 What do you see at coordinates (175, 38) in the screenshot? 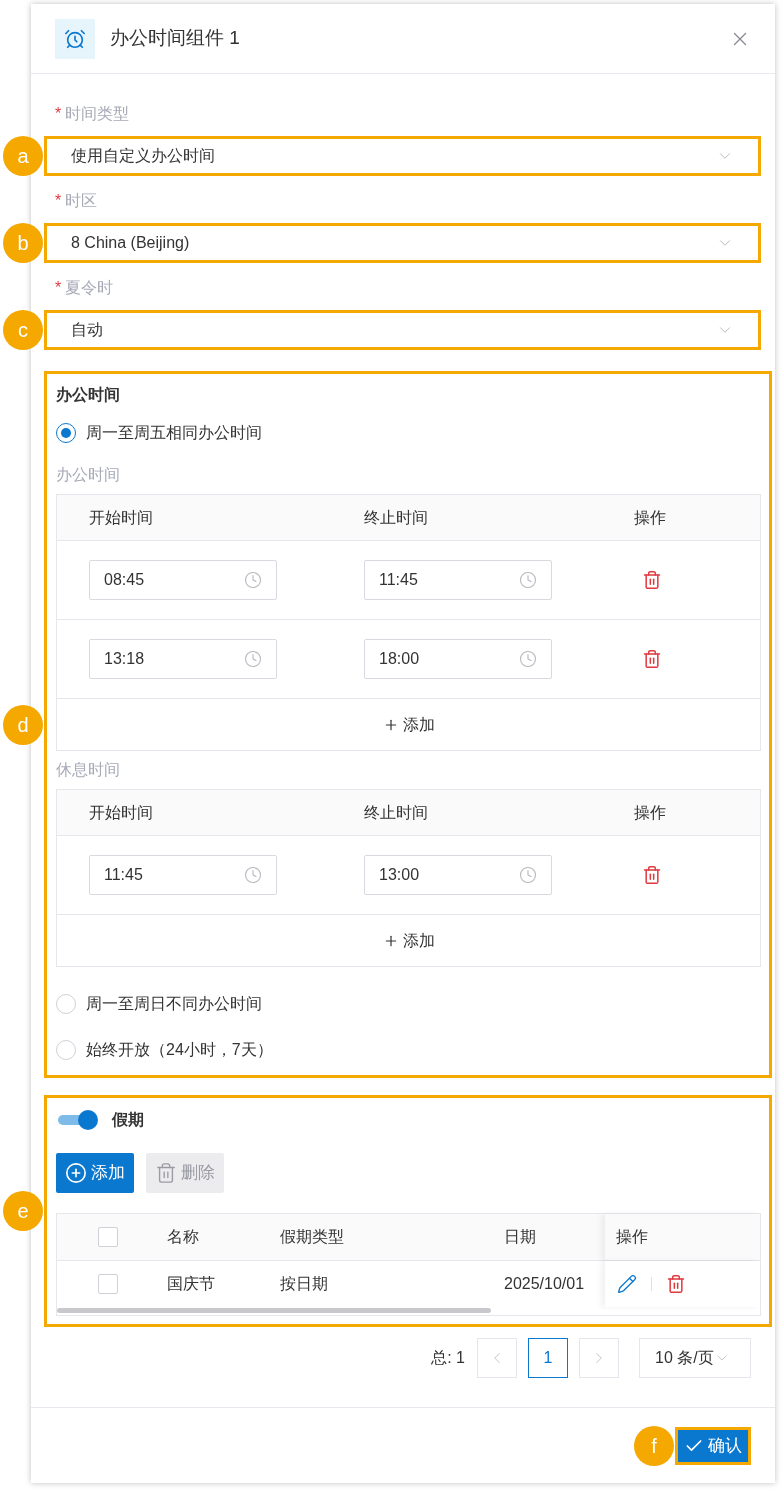
I see `dialog-title: 办公时间组件 1` at bounding box center [175, 38].